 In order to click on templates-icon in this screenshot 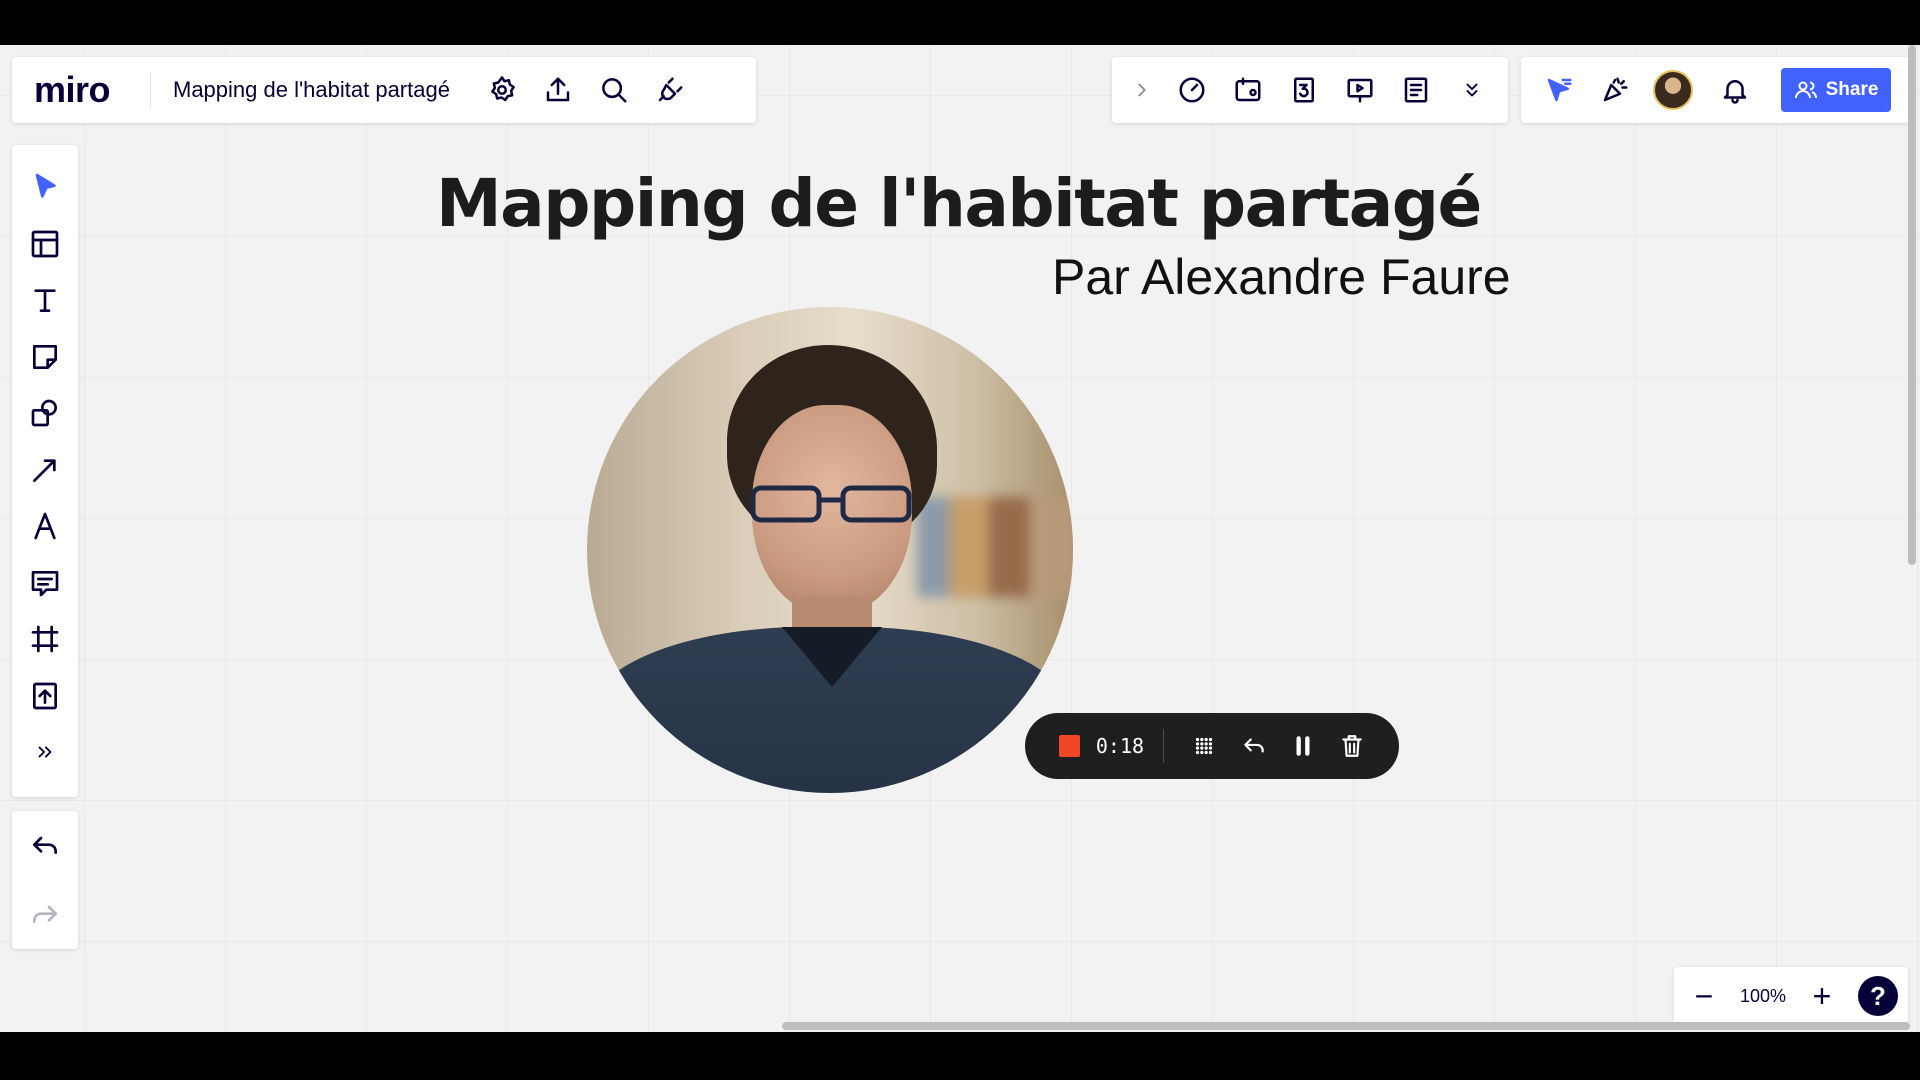, I will do `click(45, 244)`.